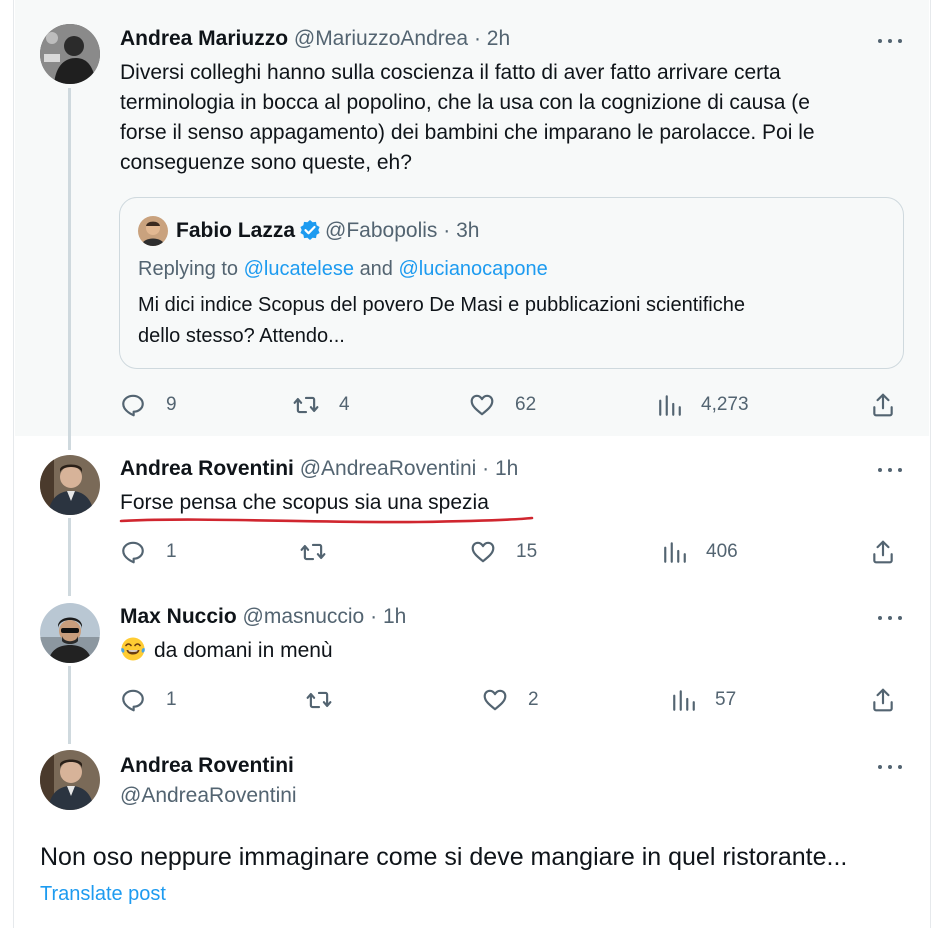  Describe the element at coordinates (310, 230) in the screenshot. I see `verified-badge-icon` at that location.